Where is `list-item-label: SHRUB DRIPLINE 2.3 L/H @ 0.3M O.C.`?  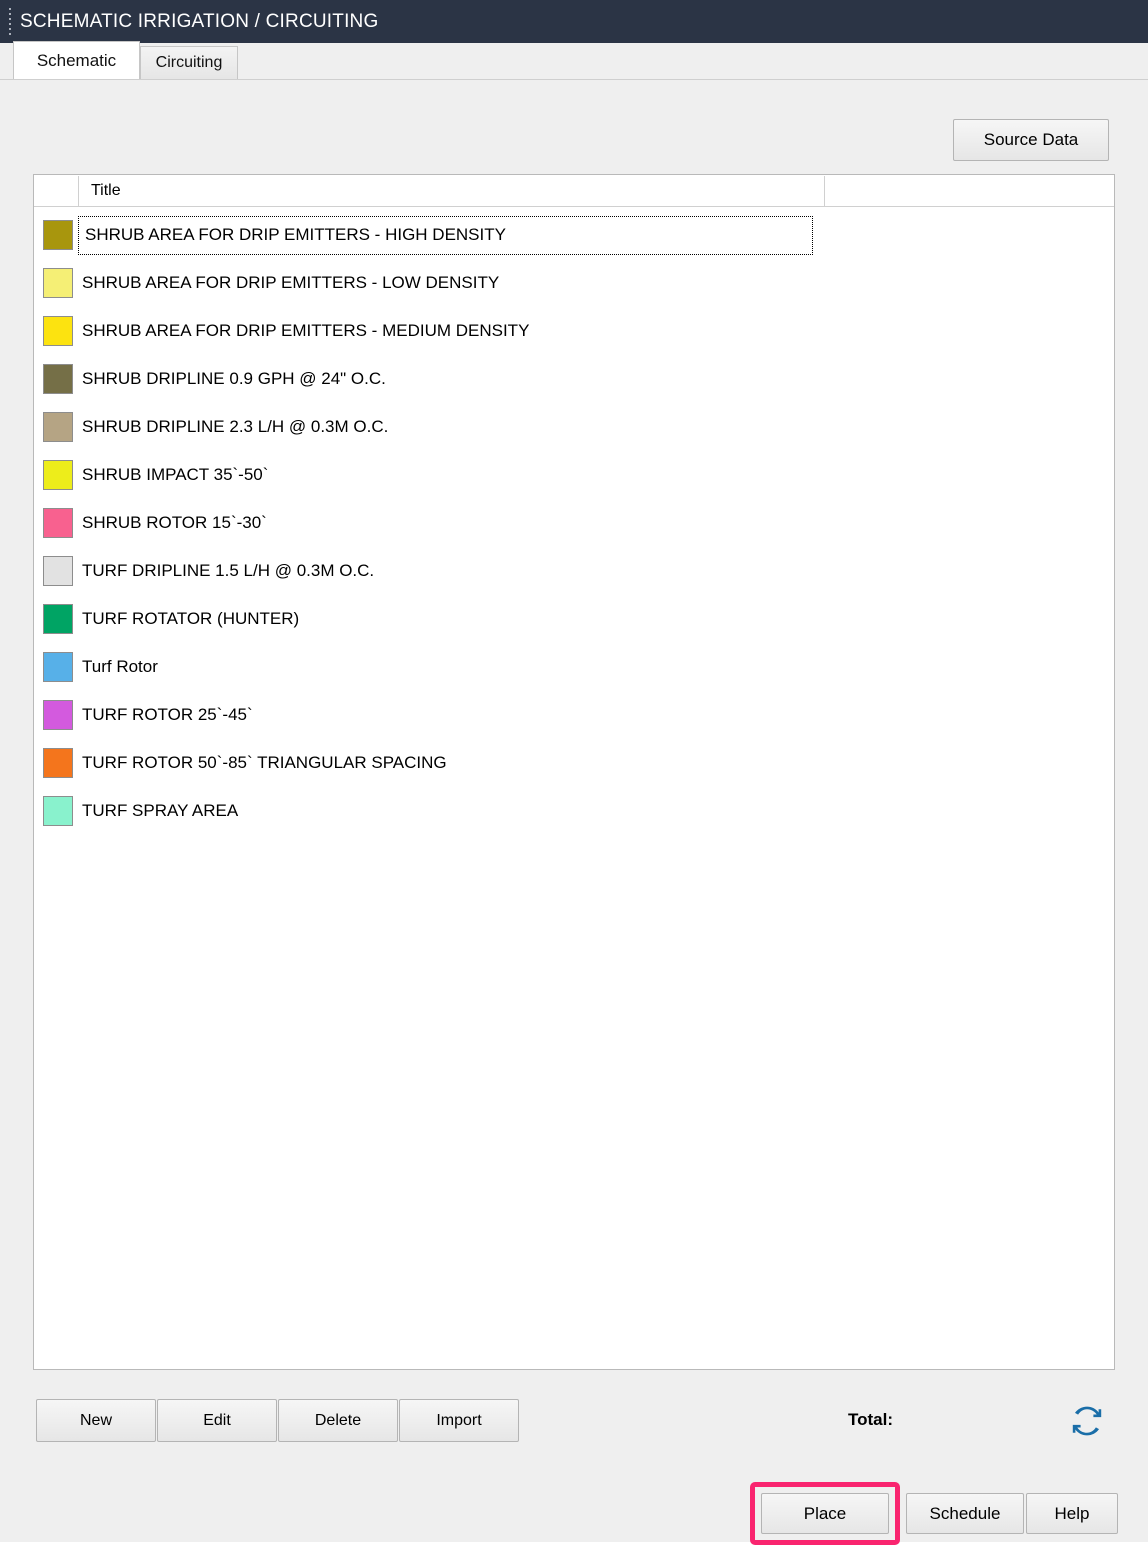
list-item-label: SHRUB DRIPLINE 2.3 L/H @ 0.3M O.C. is located at coordinates (235, 426).